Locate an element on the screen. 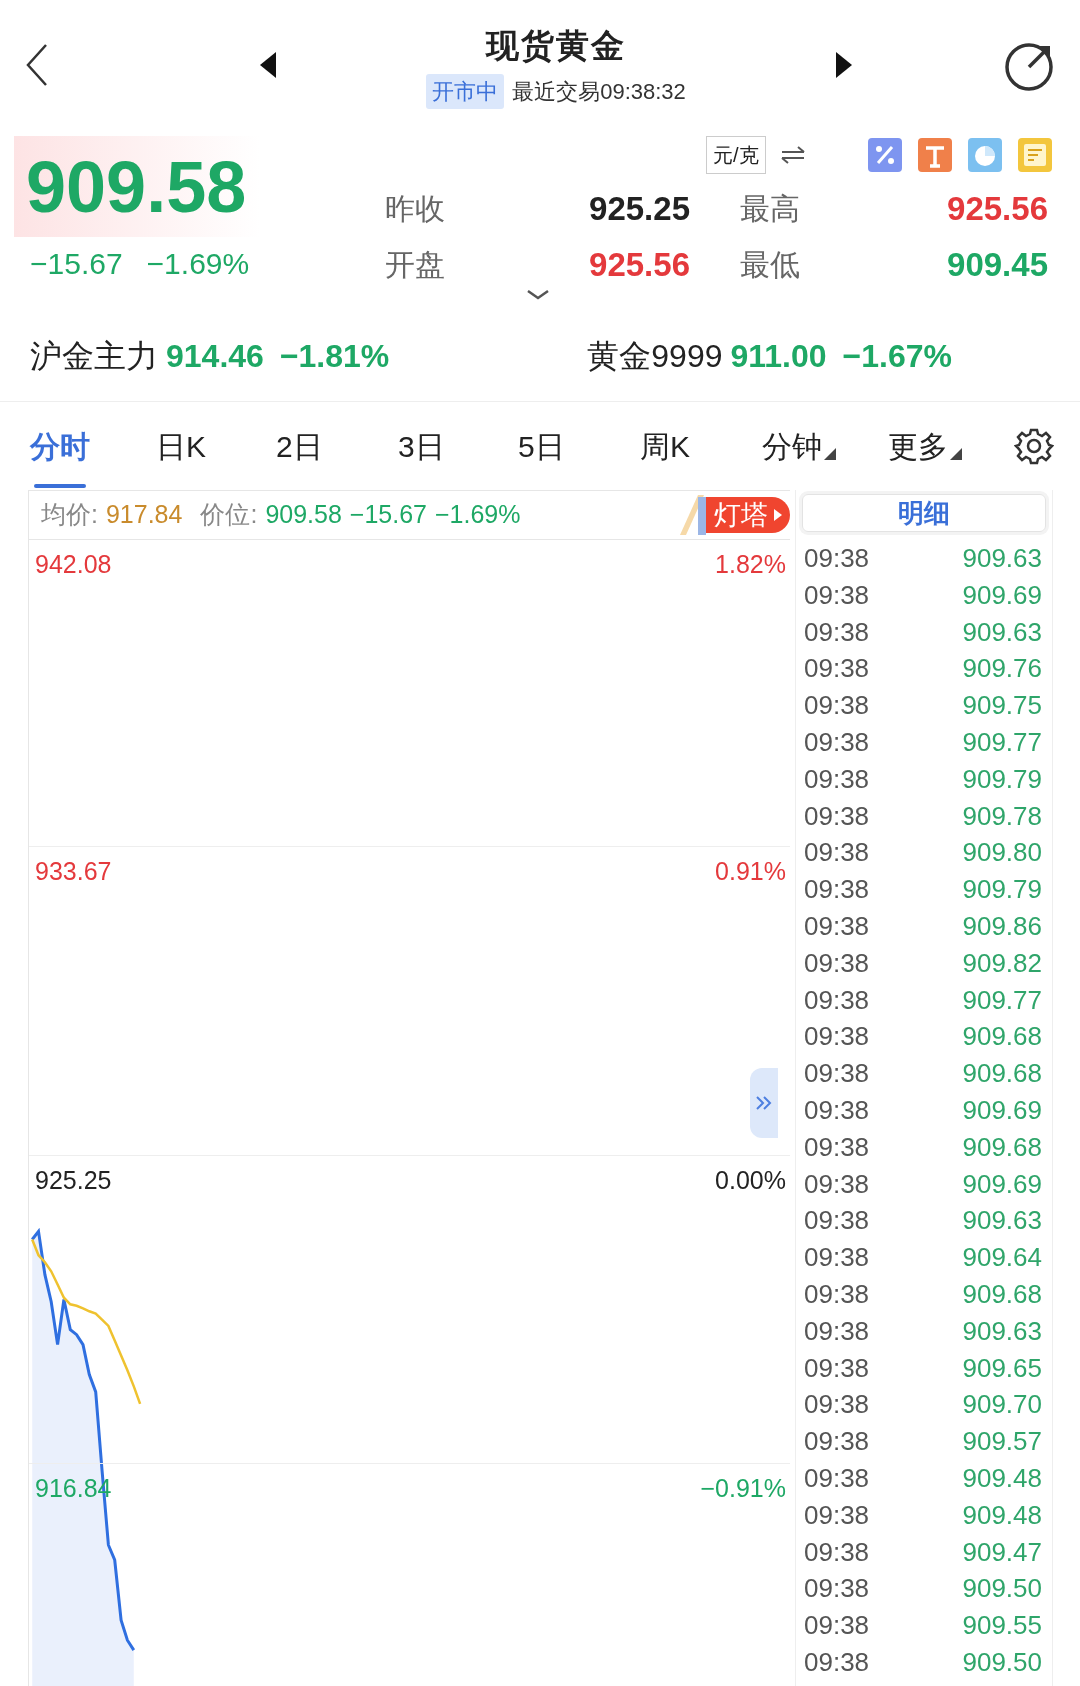 The height and width of the screenshot is (1686, 1080). average-price: 917.84 is located at coordinates (144, 515).